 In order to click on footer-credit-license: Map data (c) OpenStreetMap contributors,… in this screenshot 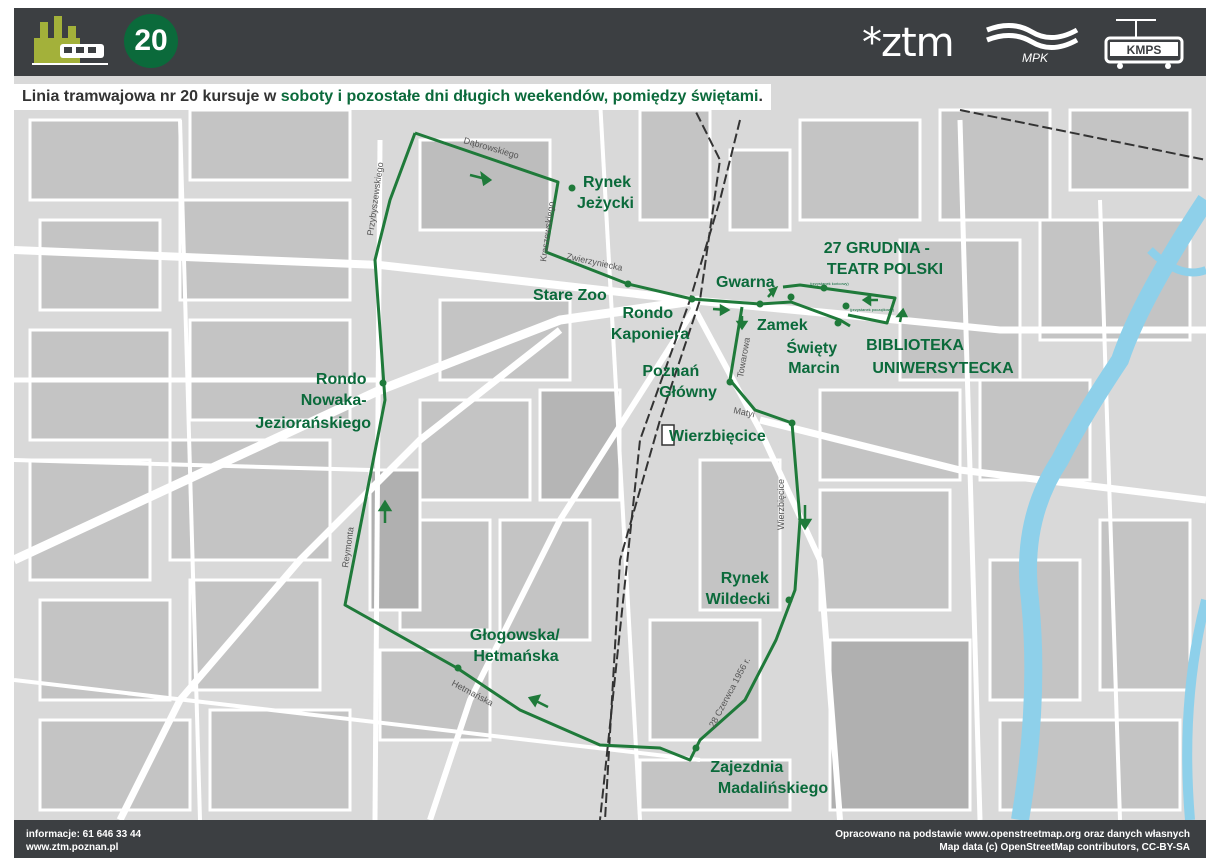, I will do `click(1064, 847)`.